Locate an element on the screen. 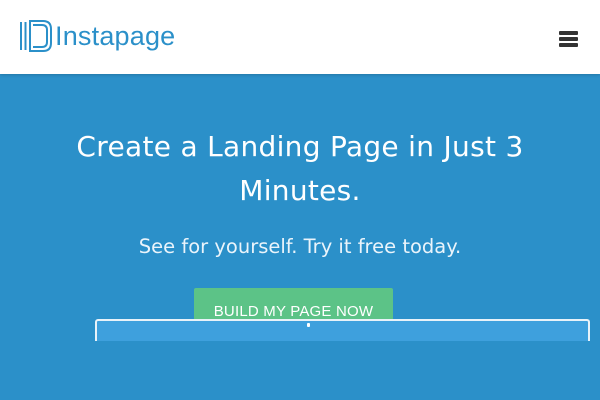 This screenshot has width=600, height=400. hero-title: Create a Landing Page in Just 3 Minutes. is located at coordinates (300, 168).